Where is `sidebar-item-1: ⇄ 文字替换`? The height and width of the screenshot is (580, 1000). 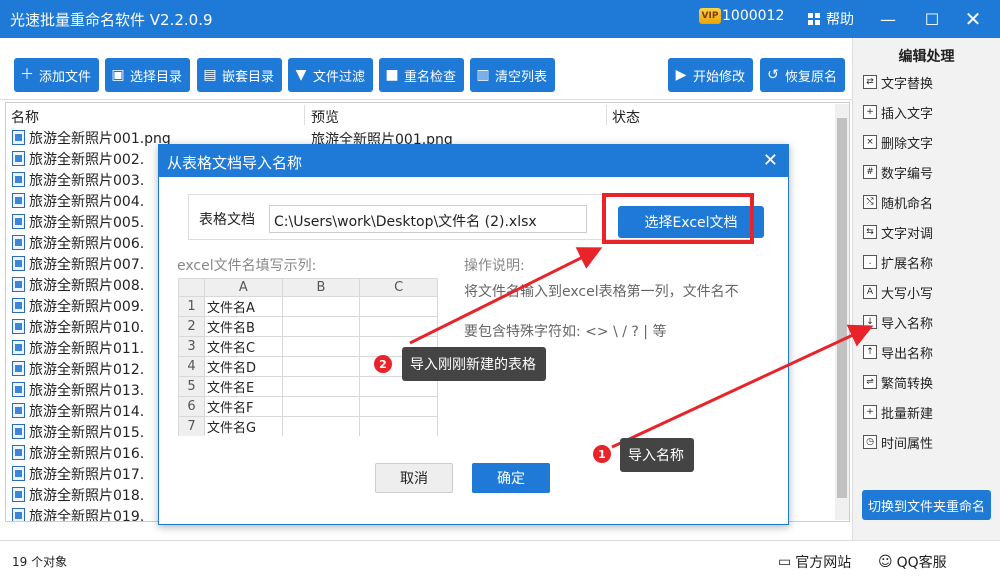 sidebar-item-1: ⇄ 文字替换 is located at coordinates (928, 82).